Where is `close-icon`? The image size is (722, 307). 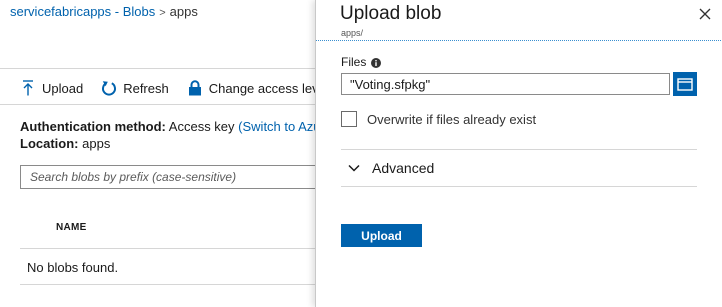
close-icon is located at coordinates (705, 14).